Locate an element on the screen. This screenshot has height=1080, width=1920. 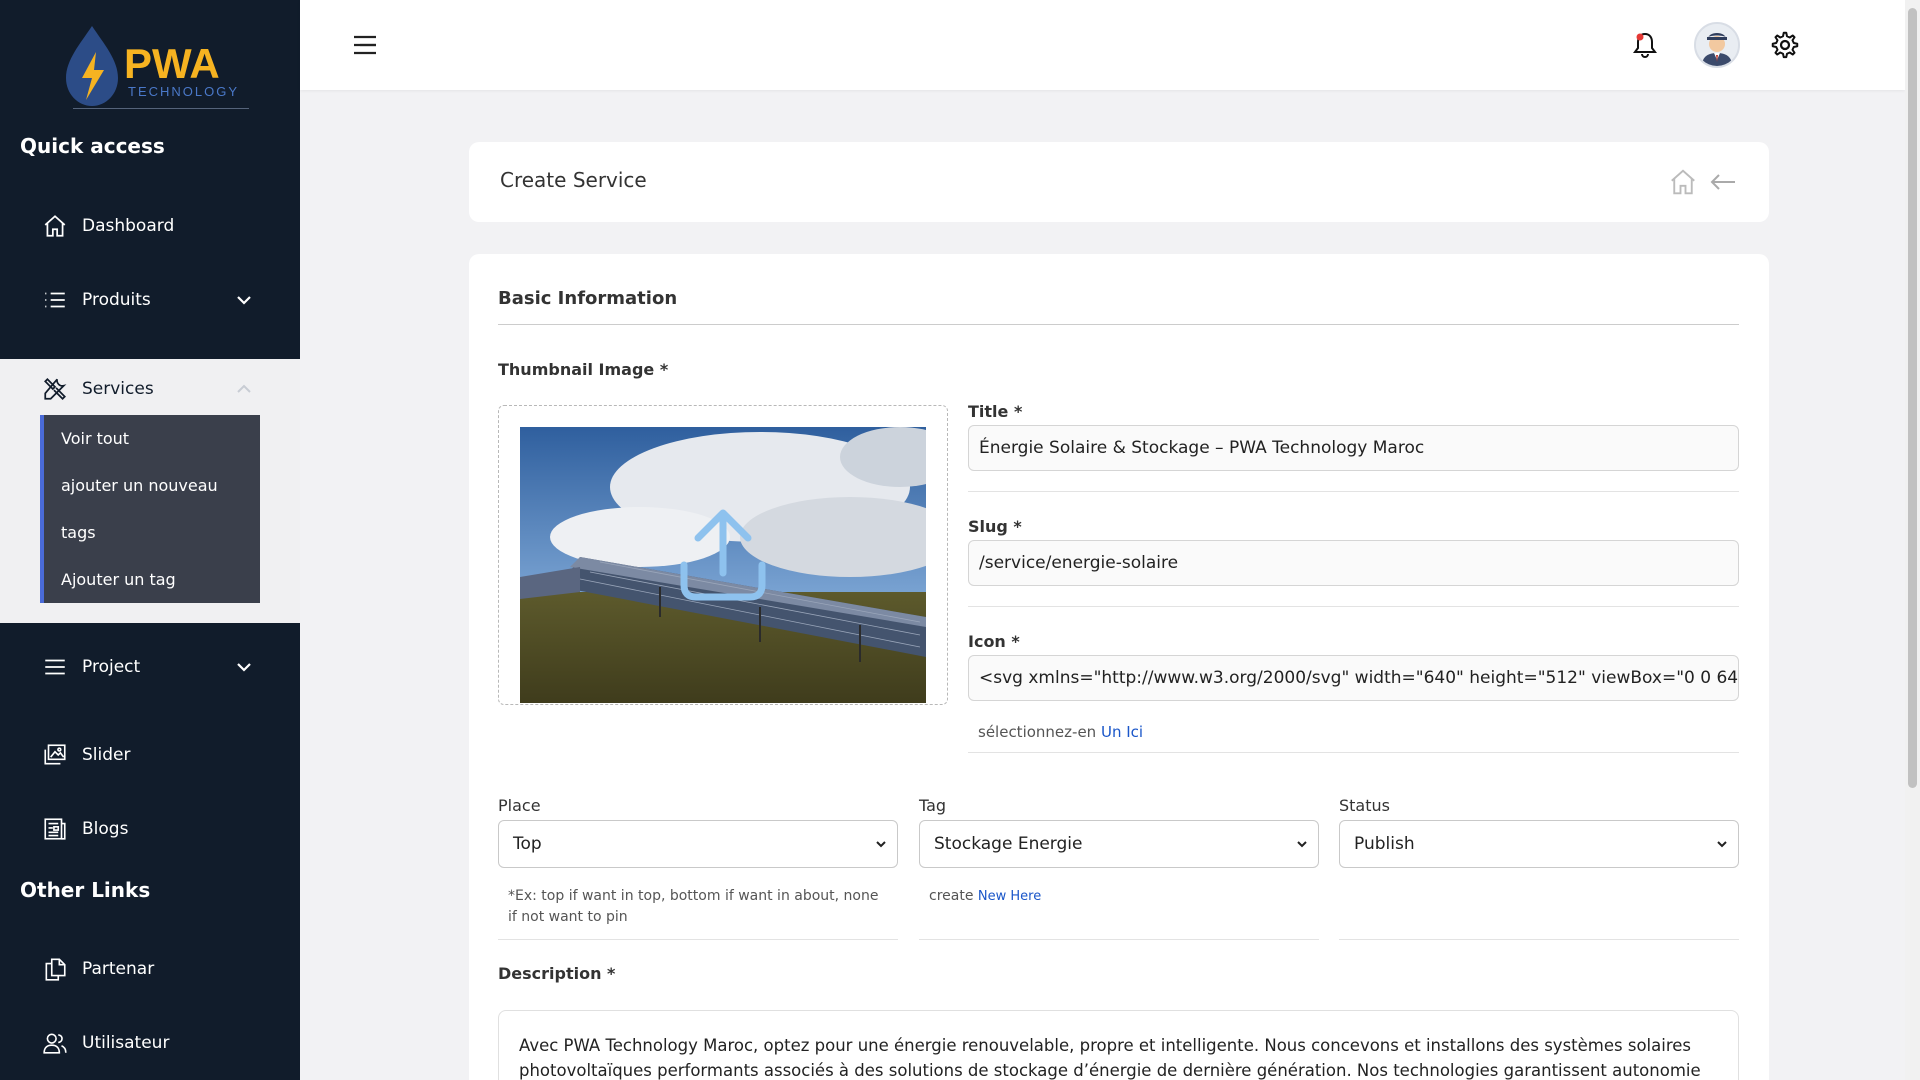
sidebar-item-label: Partenar is located at coordinates (118, 969).